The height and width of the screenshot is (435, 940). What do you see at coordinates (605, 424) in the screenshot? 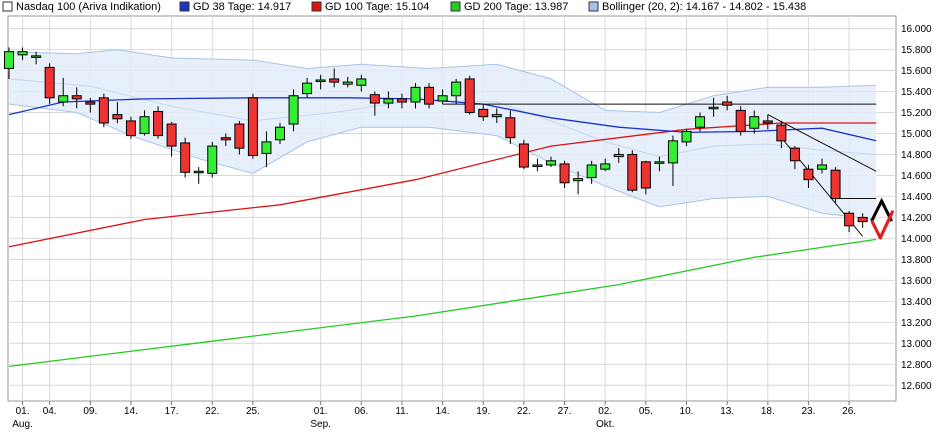
I see `x-tick-month-label: Okt.` at bounding box center [605, 424].